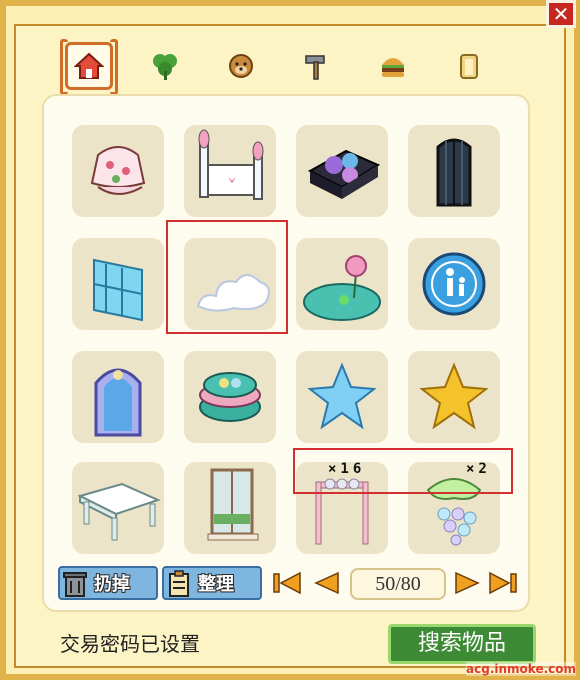  I want to click on bunny-bed-icon, so click(231, 164).